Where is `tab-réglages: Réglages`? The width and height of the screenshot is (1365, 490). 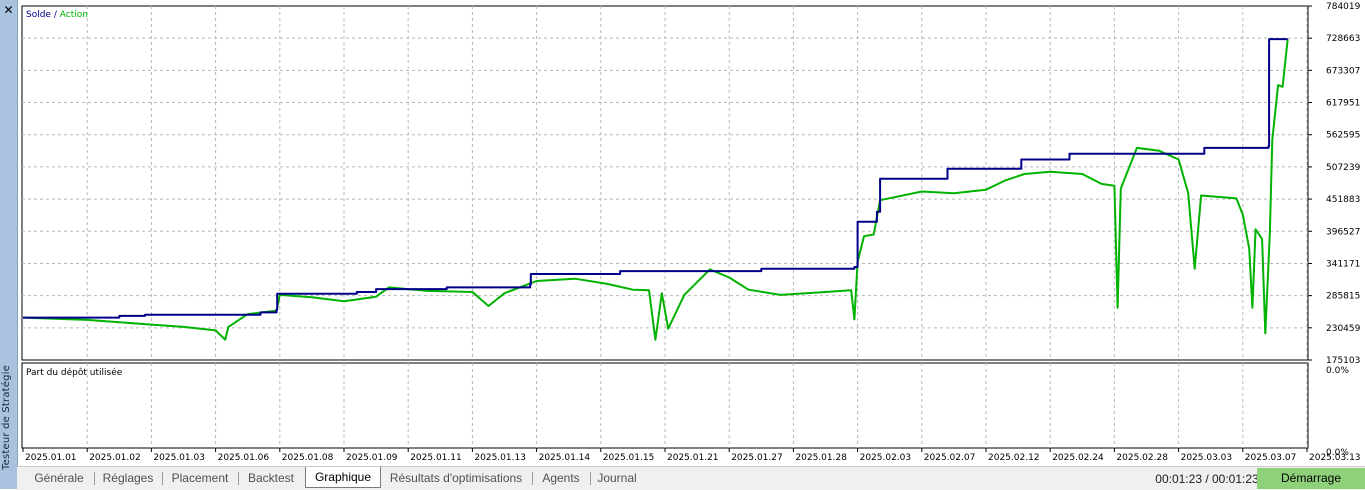 tab-réglages: Réglages is located at coordinates (128, 478).